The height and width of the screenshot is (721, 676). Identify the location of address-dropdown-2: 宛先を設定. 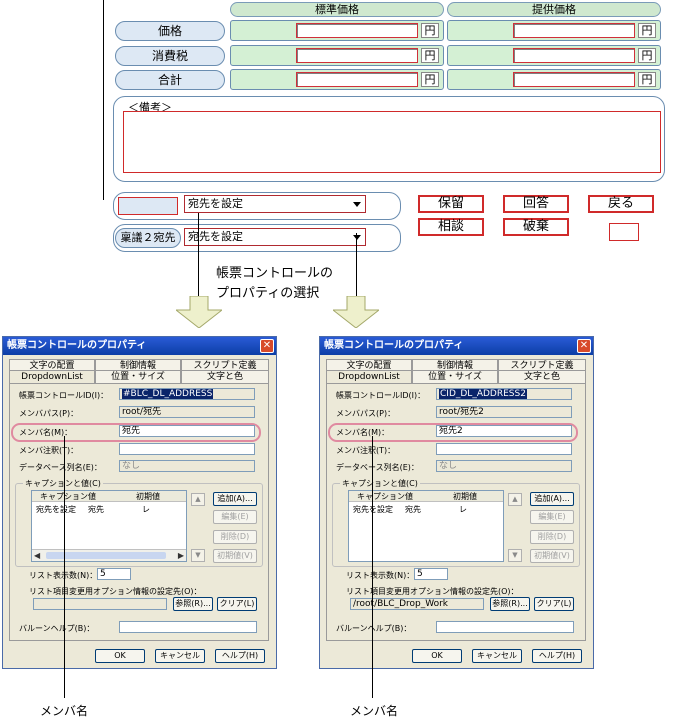
(275, 237).